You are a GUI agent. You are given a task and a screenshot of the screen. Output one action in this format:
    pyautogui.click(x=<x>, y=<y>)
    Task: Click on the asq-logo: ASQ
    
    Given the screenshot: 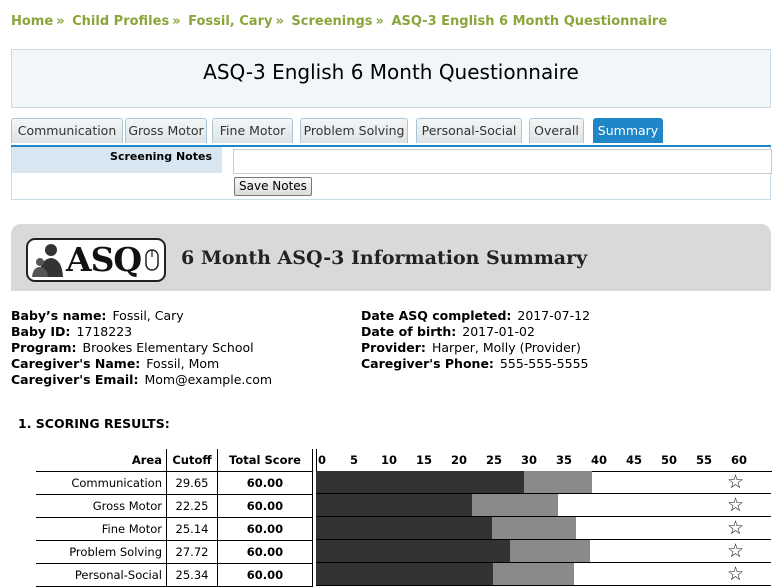 What is the action you would take?
    pyautogui.click(x=96, y=260)
    